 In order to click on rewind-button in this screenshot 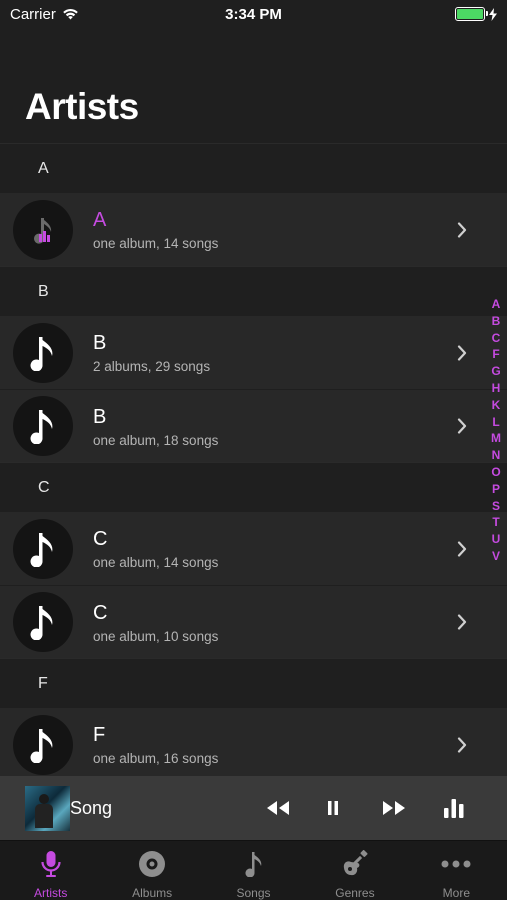, I will do `click(278, 808)`.